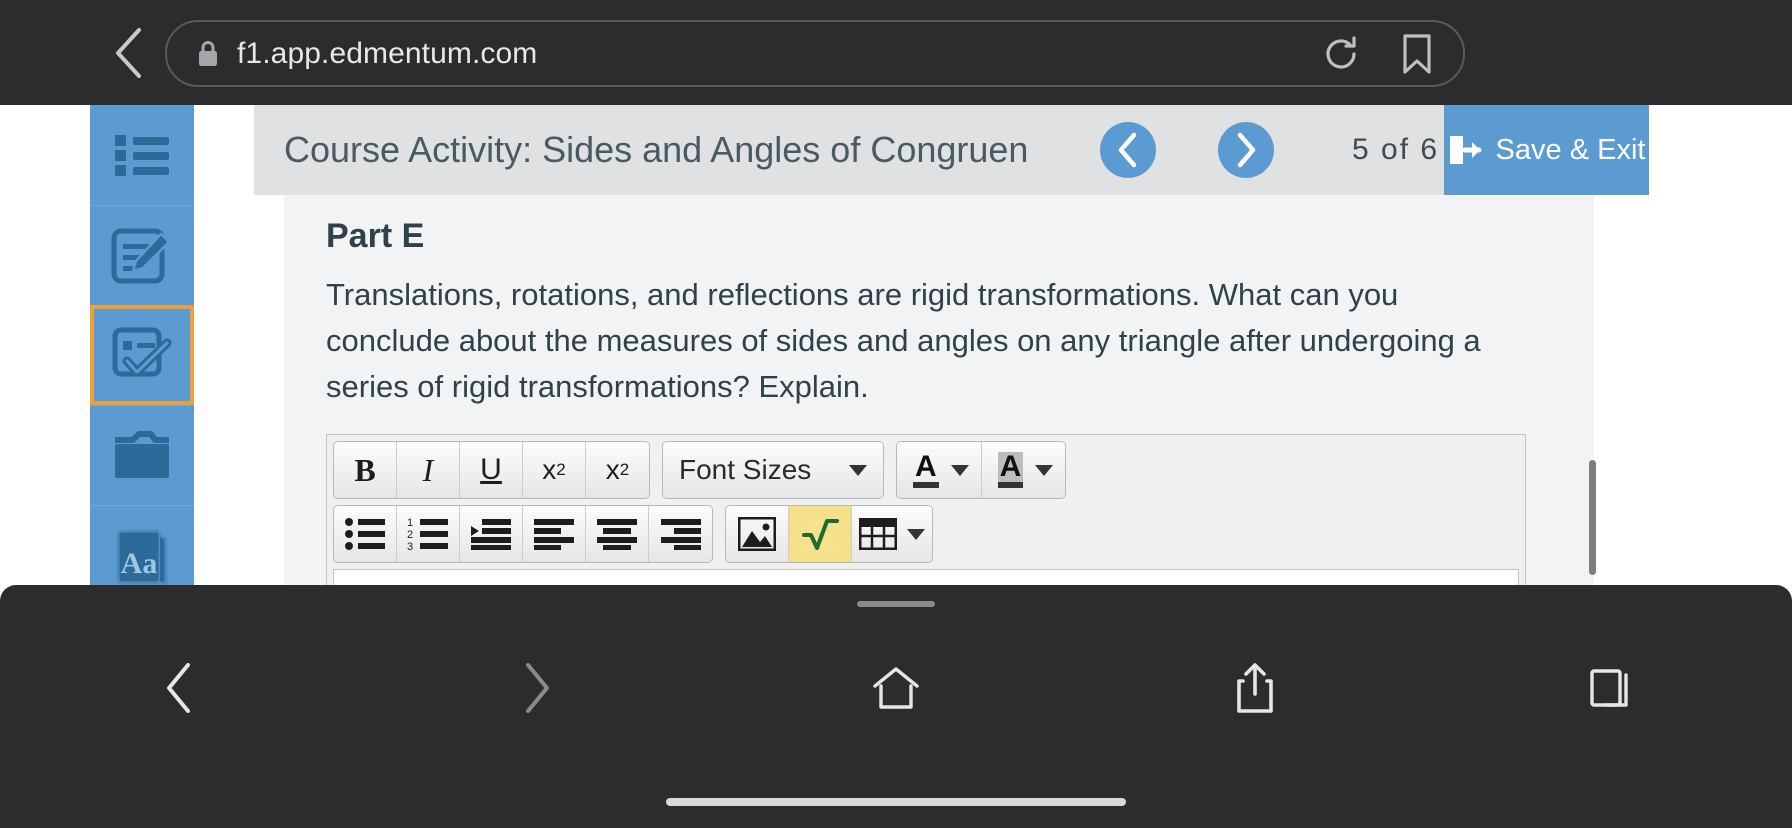 This screenshot has width=1792, height=828. I want to click on text-style-group: B I U x2 x2, so click(491, 470).